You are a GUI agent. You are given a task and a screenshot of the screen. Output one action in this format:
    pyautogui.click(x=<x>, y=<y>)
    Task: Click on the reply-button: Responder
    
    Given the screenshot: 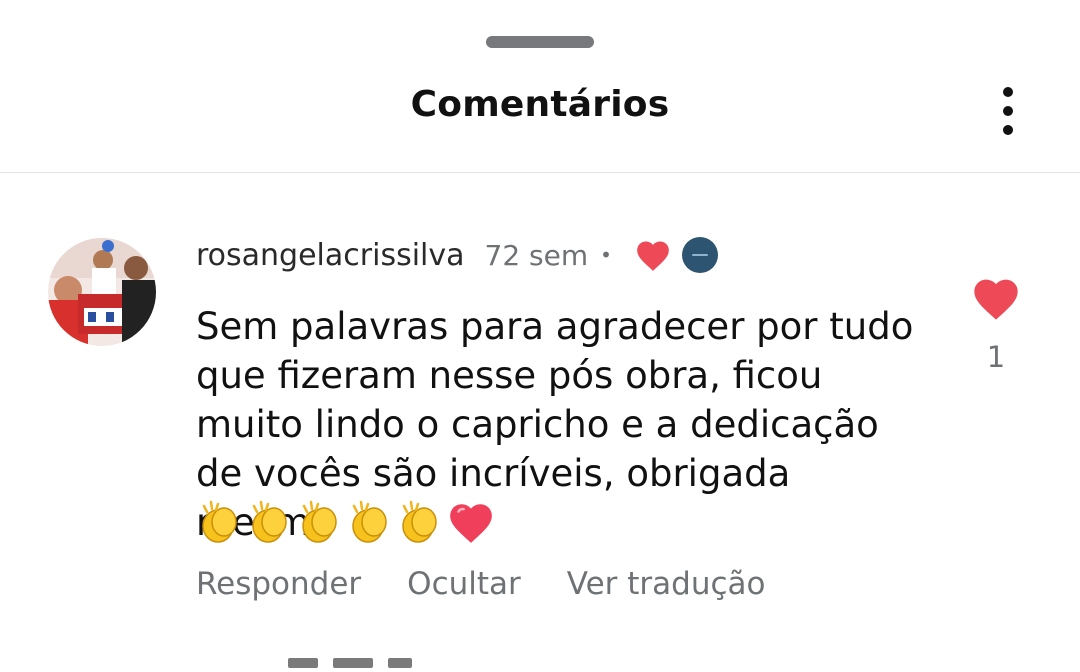 What is the action you would take?
    pyautogui.click(x=278, y=584)
    